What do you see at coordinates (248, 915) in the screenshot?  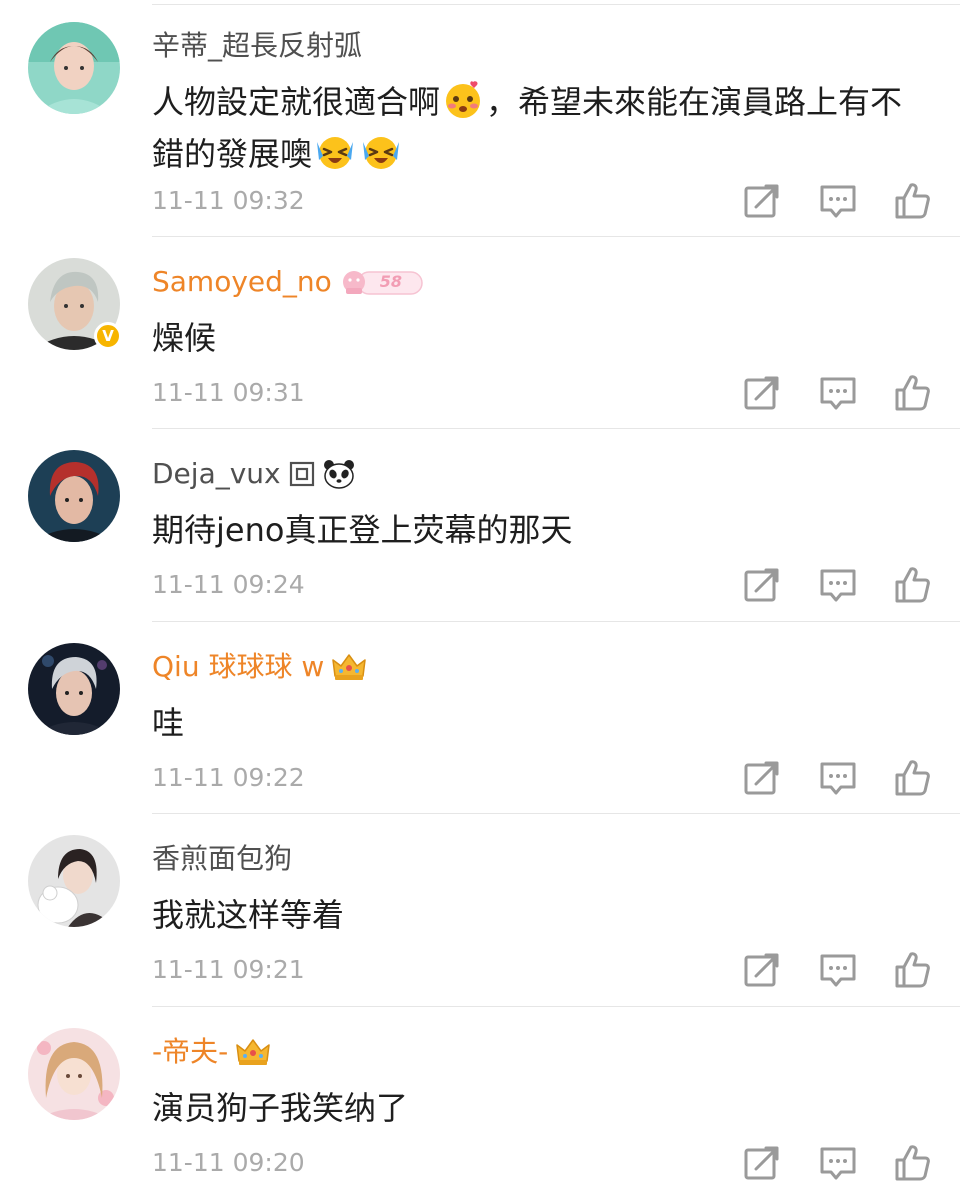 I see `comment-text: 我就这样等着` at bounding box center [248, 915].